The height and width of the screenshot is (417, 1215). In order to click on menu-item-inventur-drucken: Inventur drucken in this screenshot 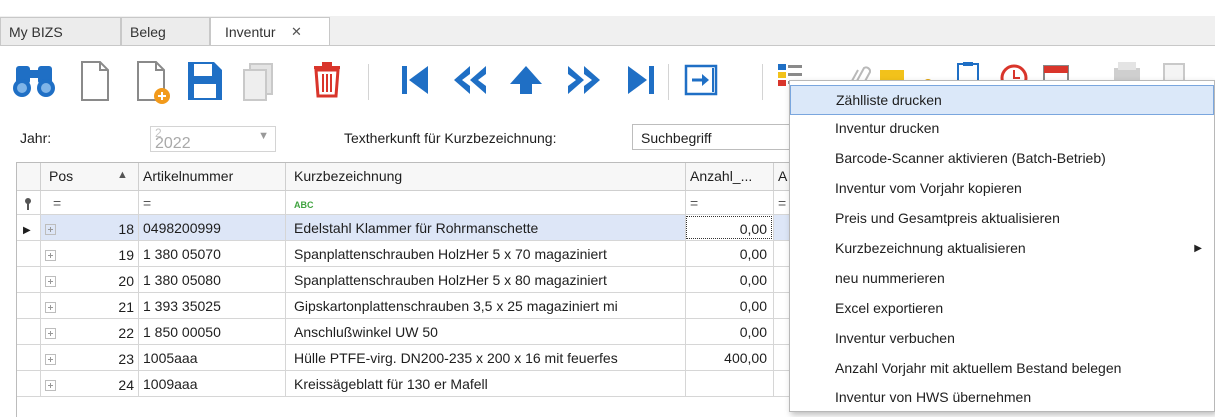, I will do `click(1002, 129)`.